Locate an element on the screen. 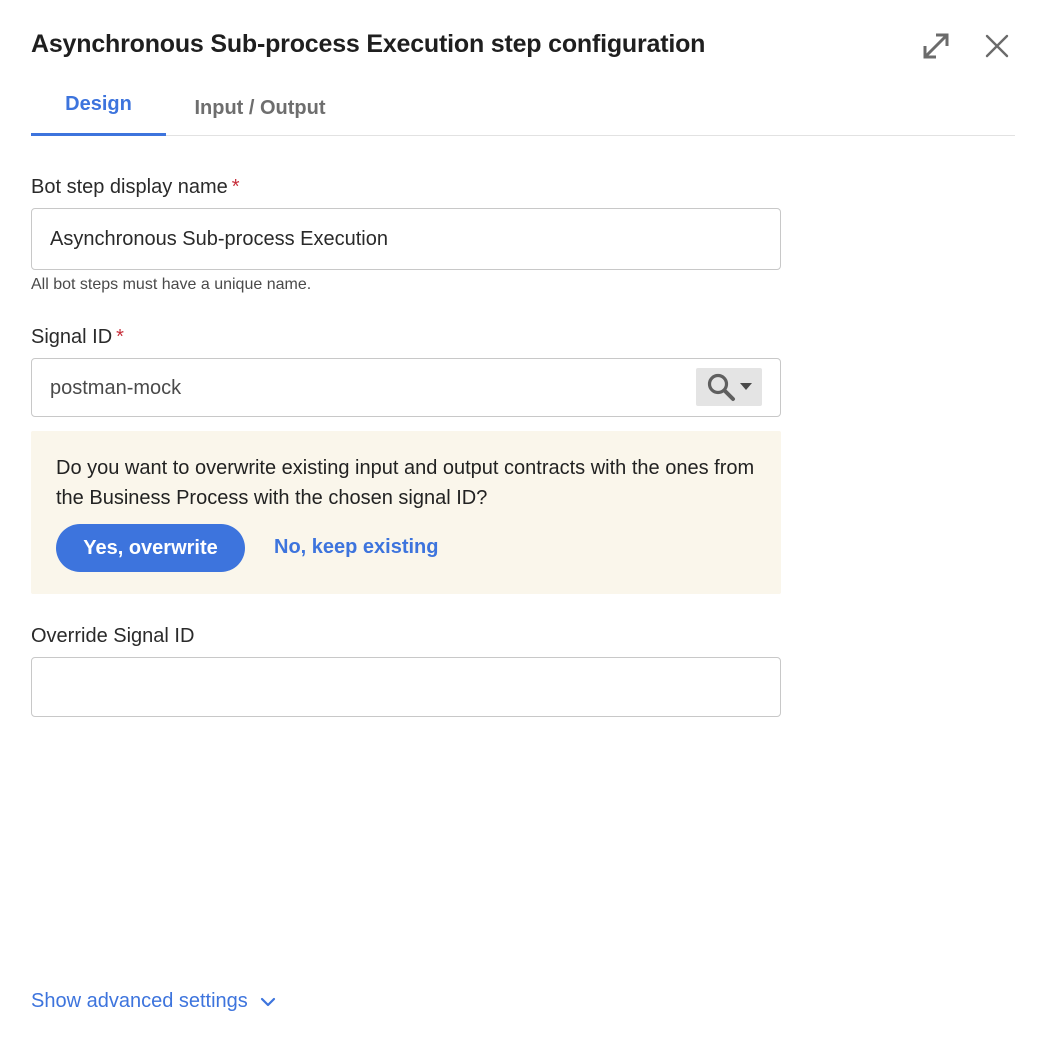 The height and width of the screenshot is (1052, 1043). close-icon is located at coordinates (997, 46).